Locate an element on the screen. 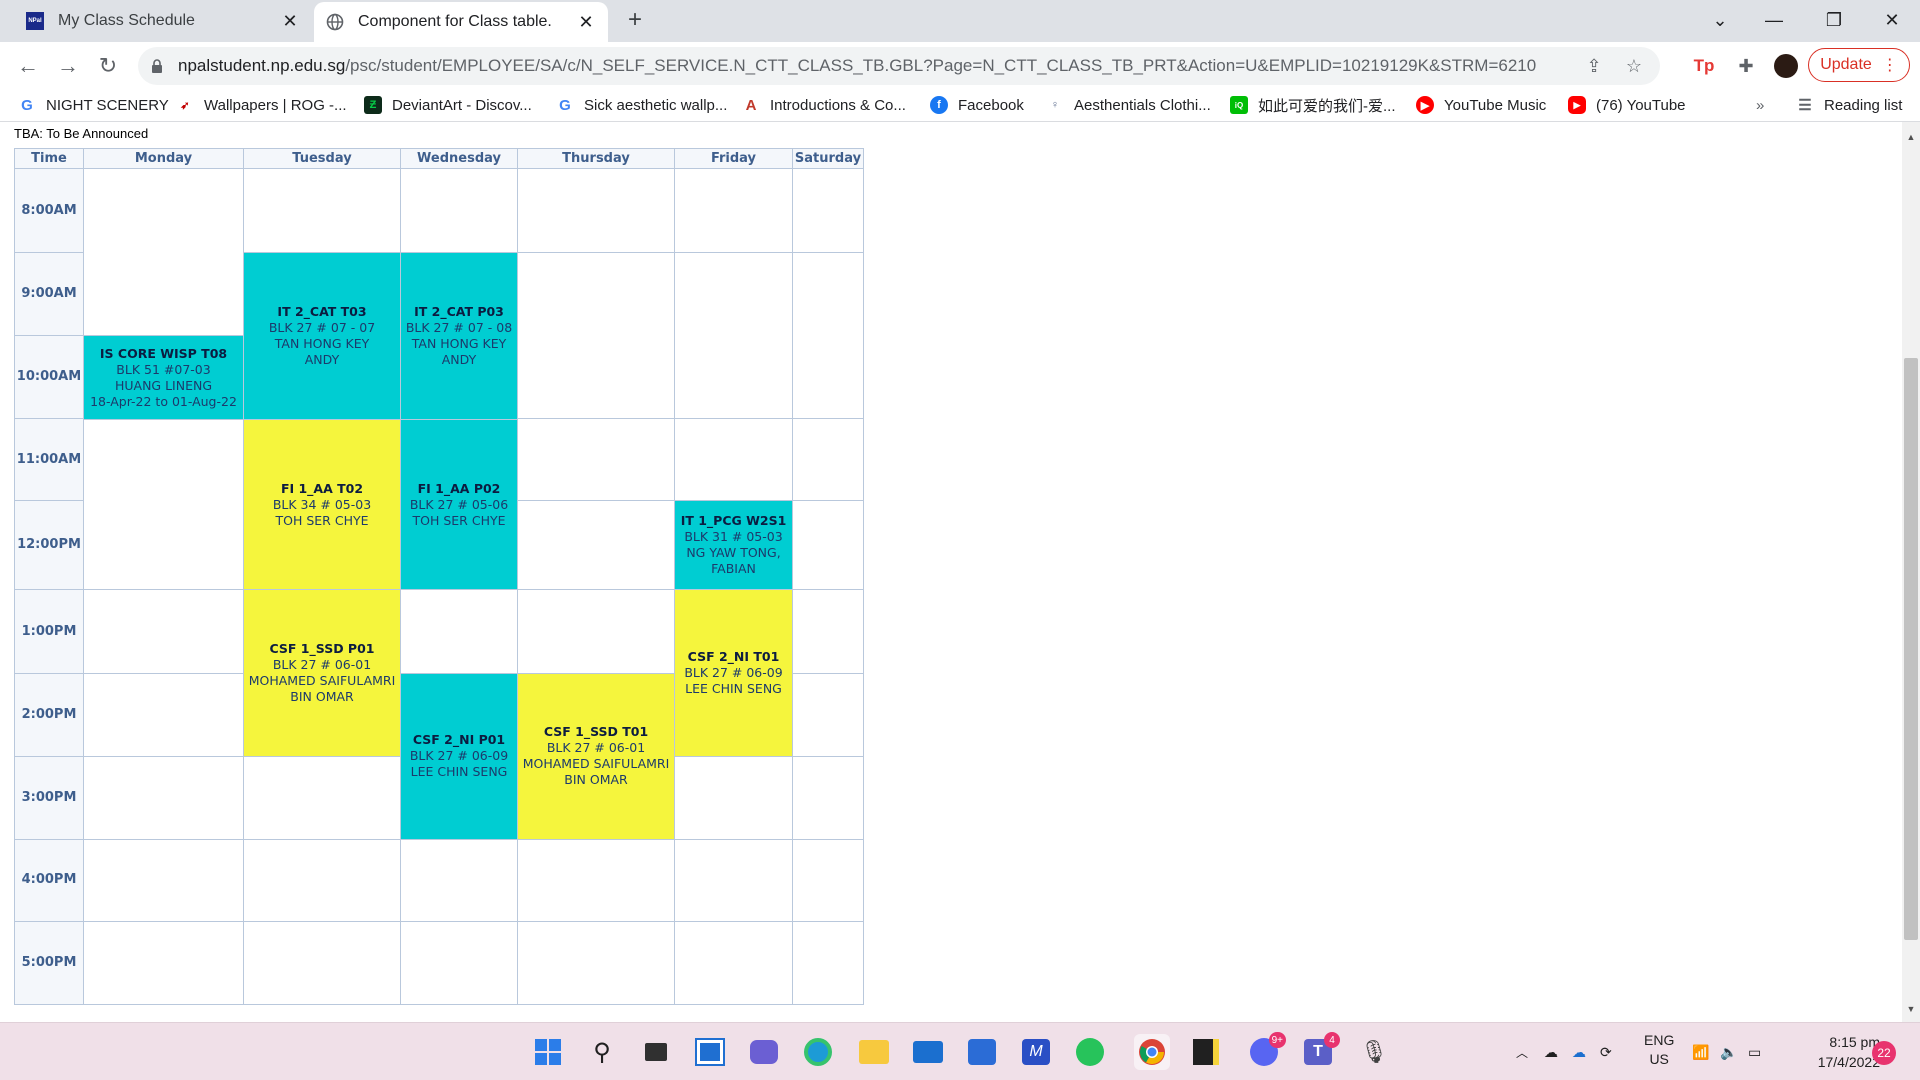 The image size is (1920, 1080). tab-search-icon: ⌄ is located at coordinates (1720, 20).